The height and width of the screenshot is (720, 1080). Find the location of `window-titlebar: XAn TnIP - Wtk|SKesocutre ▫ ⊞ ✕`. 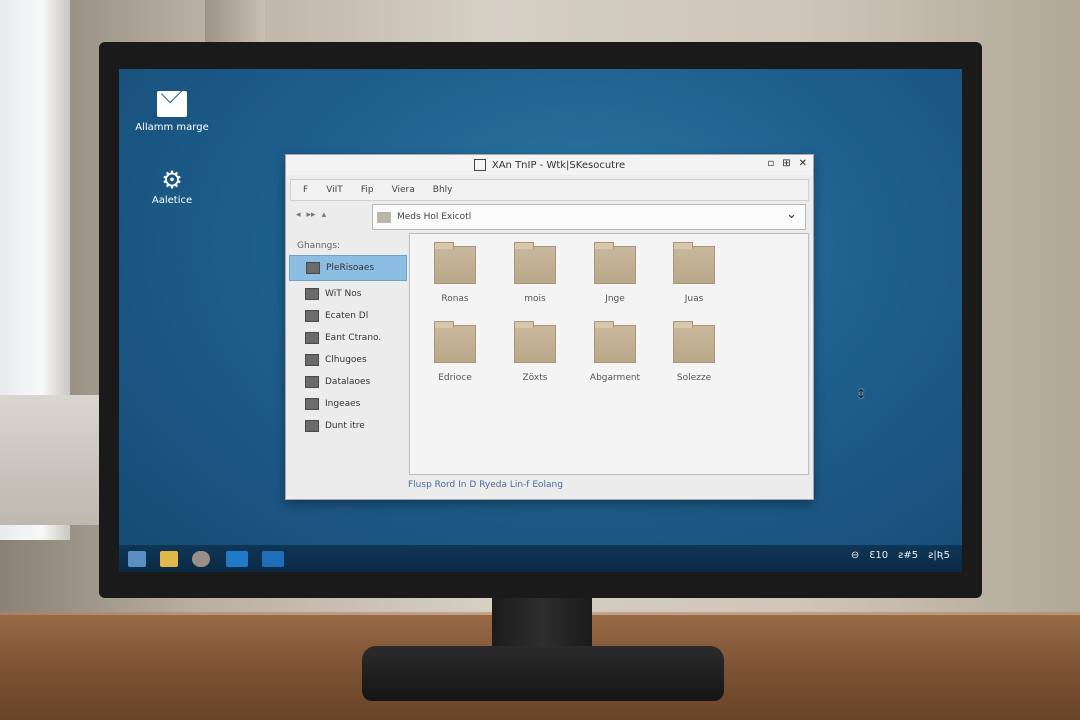

window-titlebar: XAn TnIP - Wtk|SKesocutre ▫ ⊞ ✕ is located at coordinates (549, 165).